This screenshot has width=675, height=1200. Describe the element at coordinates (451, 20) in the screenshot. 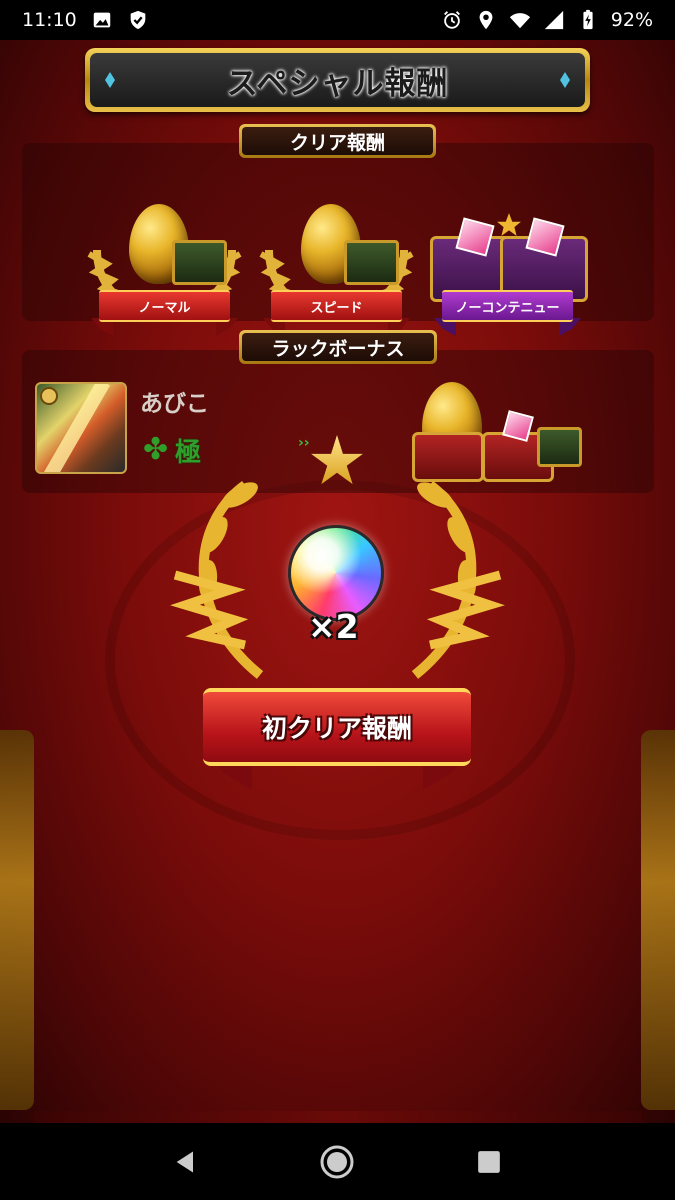

I see `alarm-icon` at that location.